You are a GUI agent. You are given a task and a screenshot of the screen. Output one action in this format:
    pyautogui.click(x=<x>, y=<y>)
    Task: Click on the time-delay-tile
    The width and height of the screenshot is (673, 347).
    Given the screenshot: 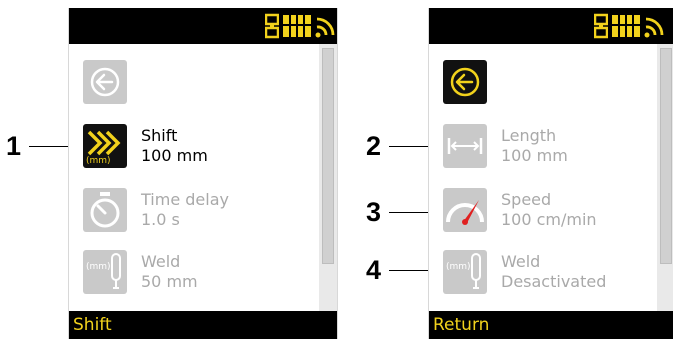 What is the action you would take?
    pyautogui.click(x=105, y=210)
    